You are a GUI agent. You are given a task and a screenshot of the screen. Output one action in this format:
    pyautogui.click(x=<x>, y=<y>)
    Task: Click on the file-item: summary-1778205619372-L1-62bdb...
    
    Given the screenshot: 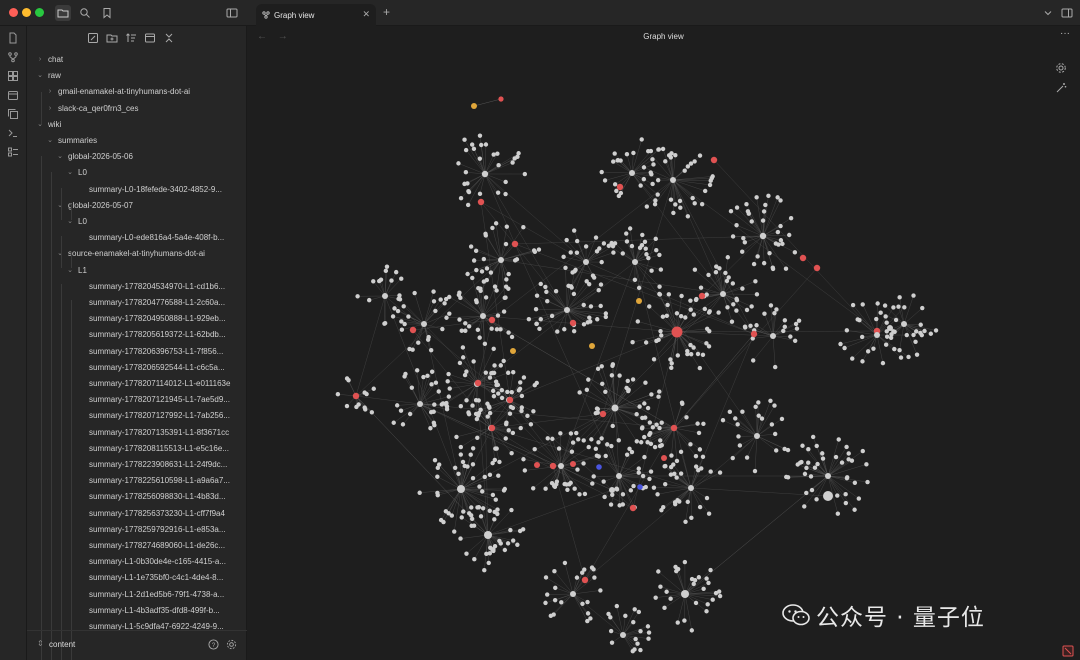 What is the action you would take?
    pyautogui.click(x=132, y=335)
    